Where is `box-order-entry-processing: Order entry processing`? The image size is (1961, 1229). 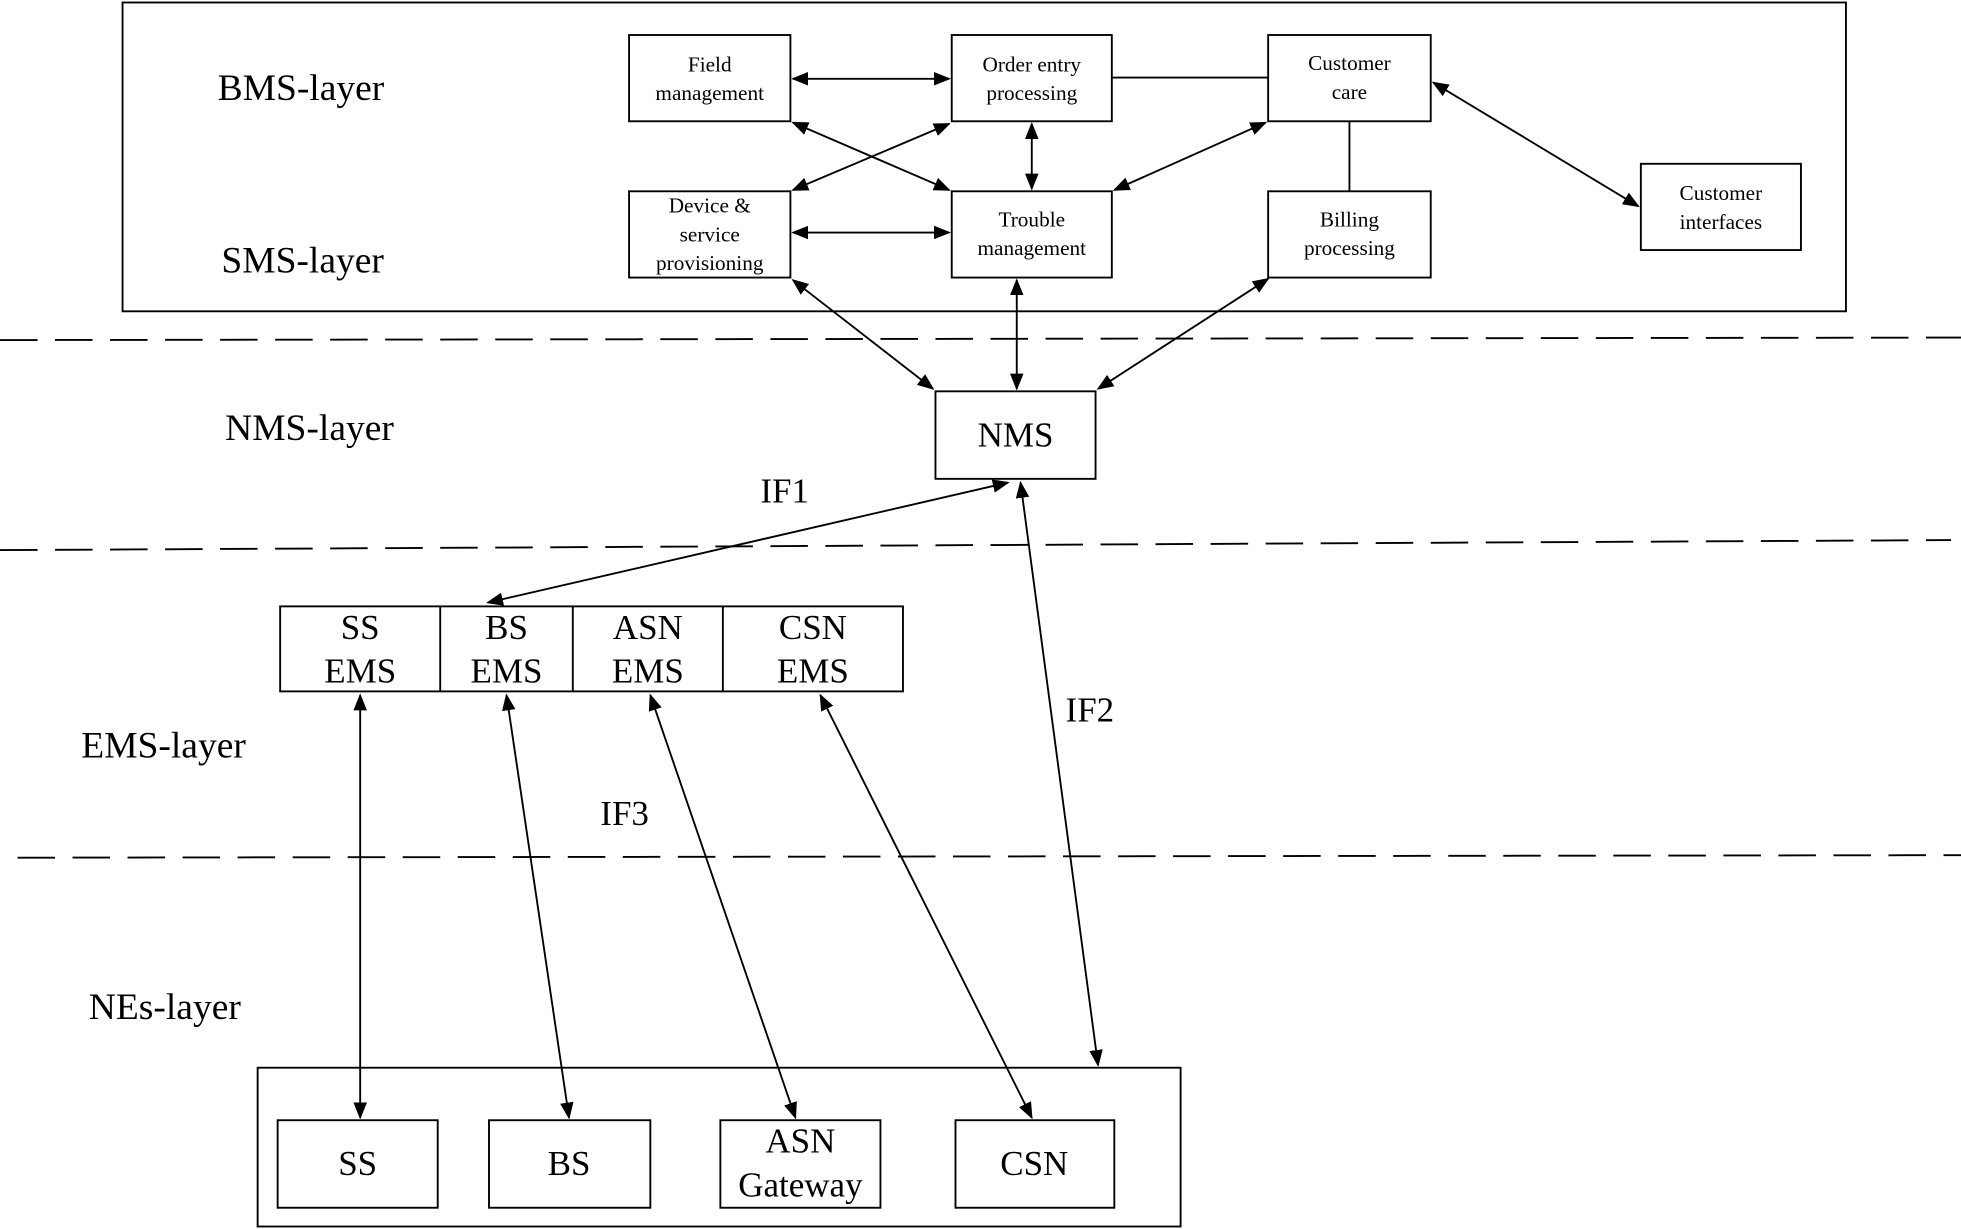
box-order-entry-processing: Order entry processing is located at coordinates (1031, 78).